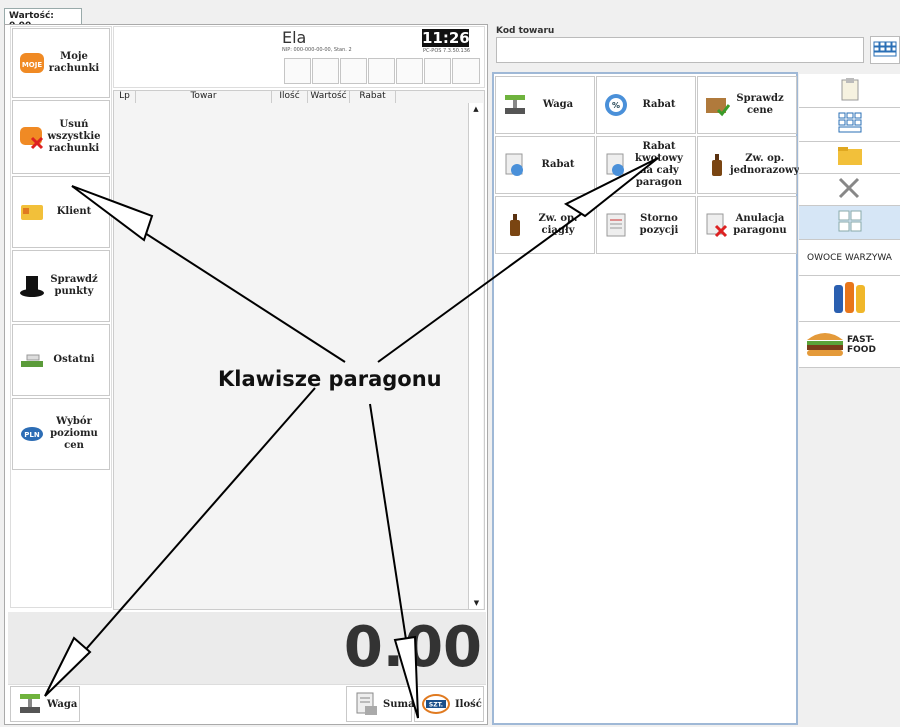 This screenshot has height=727, width=900. Describe the element at coordinates (717, 105) in the screenshot. I see `box-check-icon` at that location.